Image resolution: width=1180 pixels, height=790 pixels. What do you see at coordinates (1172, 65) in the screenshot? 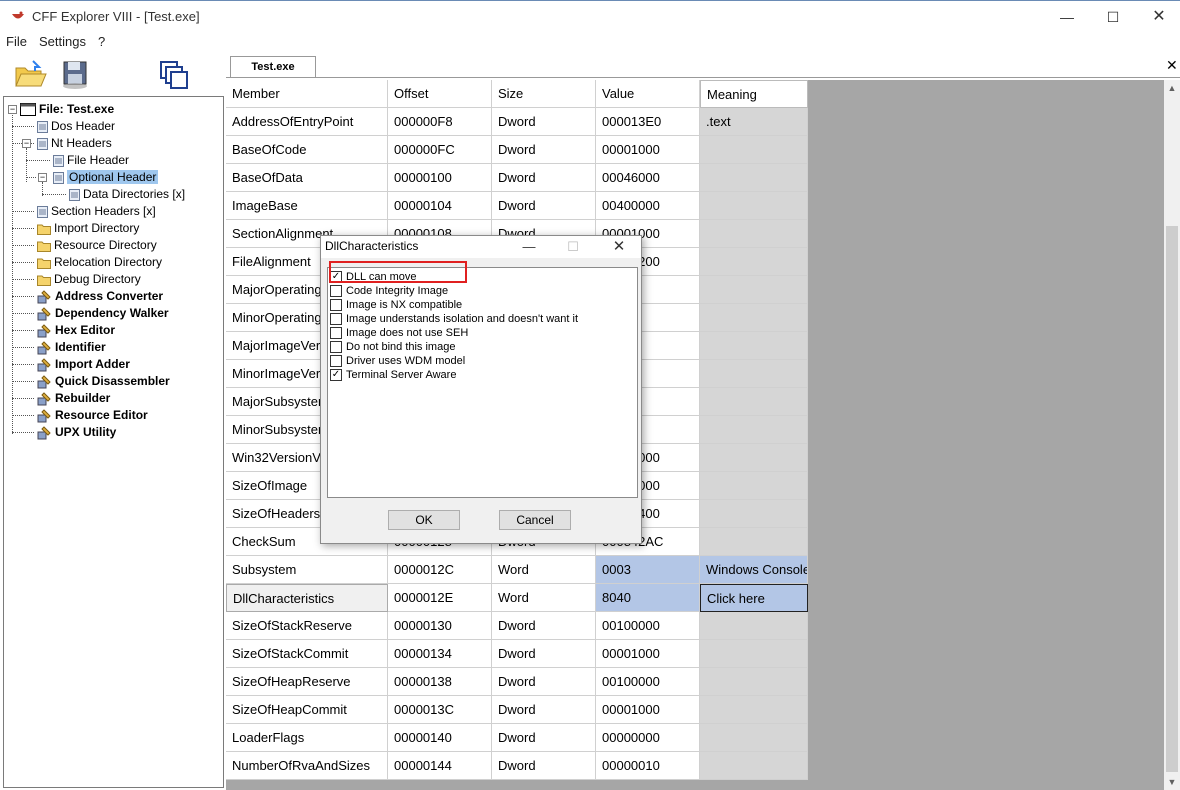
I see `close-tab-icon: ✕` at bounding box center [1172, 65].